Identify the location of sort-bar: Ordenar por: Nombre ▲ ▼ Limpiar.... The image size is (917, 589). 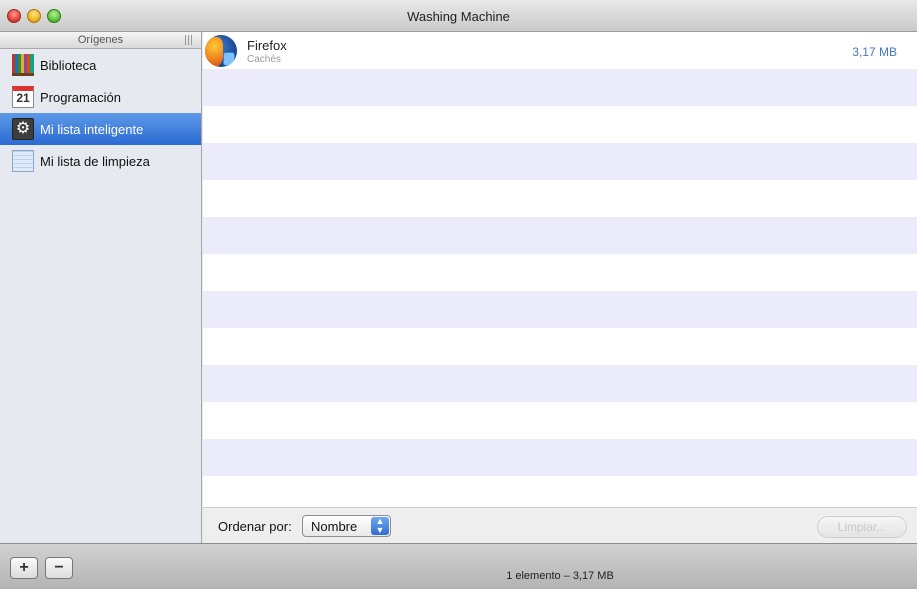
(560, 525).